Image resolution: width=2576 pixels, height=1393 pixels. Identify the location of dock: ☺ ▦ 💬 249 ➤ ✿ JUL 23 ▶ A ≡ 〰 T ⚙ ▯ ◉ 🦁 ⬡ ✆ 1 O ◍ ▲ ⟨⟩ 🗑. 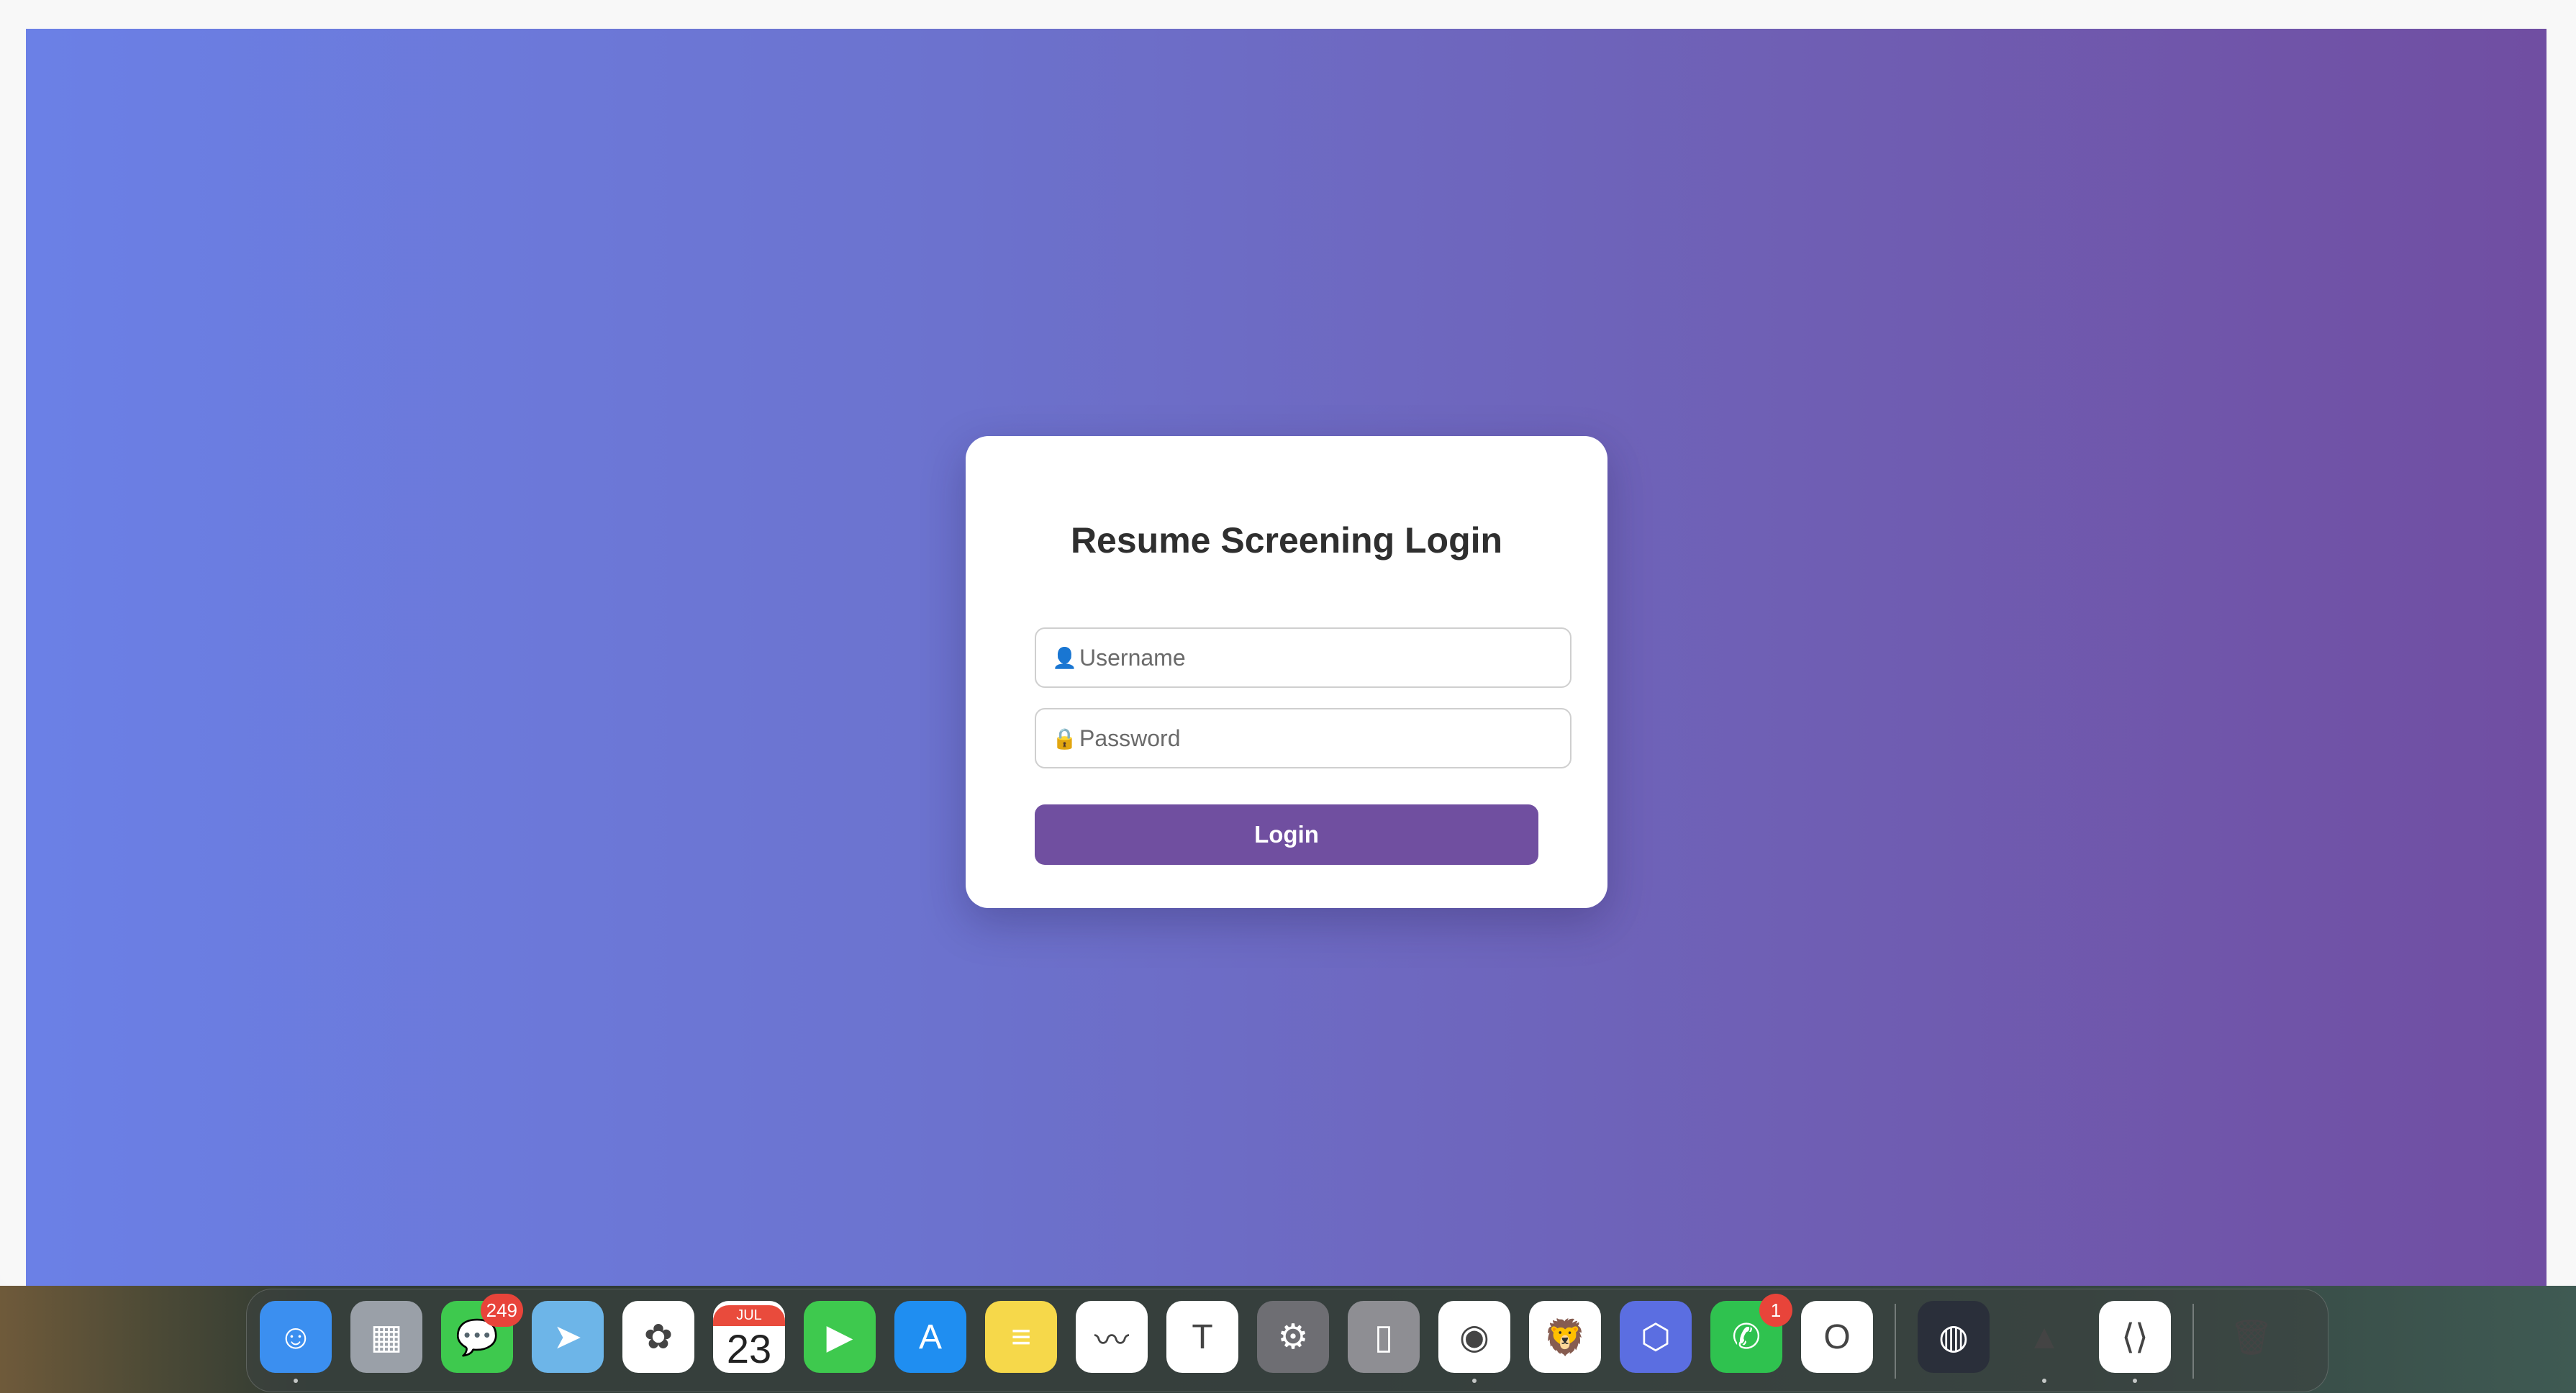
(1287, 1340).